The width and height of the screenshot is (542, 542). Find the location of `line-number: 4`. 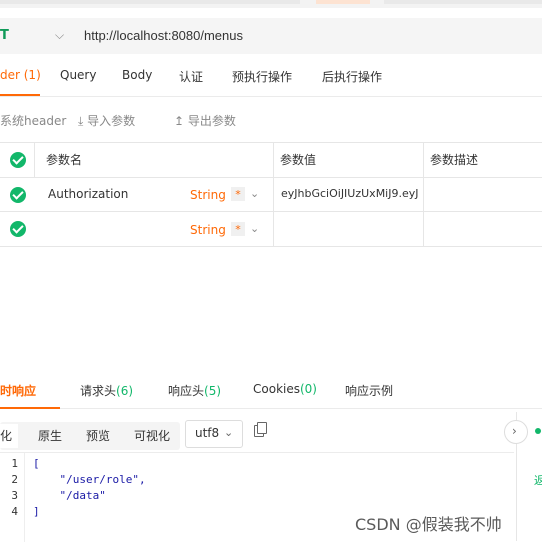

line-number: 4 is located at coordinates (14, 511).